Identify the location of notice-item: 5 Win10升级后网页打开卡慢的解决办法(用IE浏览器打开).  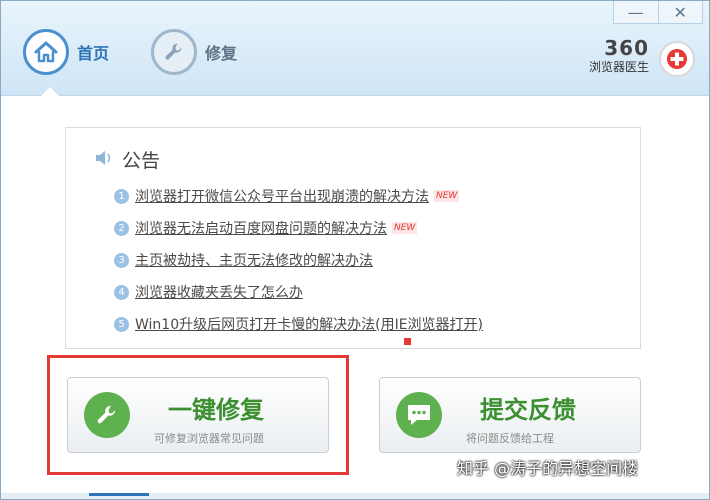
(298, 324).